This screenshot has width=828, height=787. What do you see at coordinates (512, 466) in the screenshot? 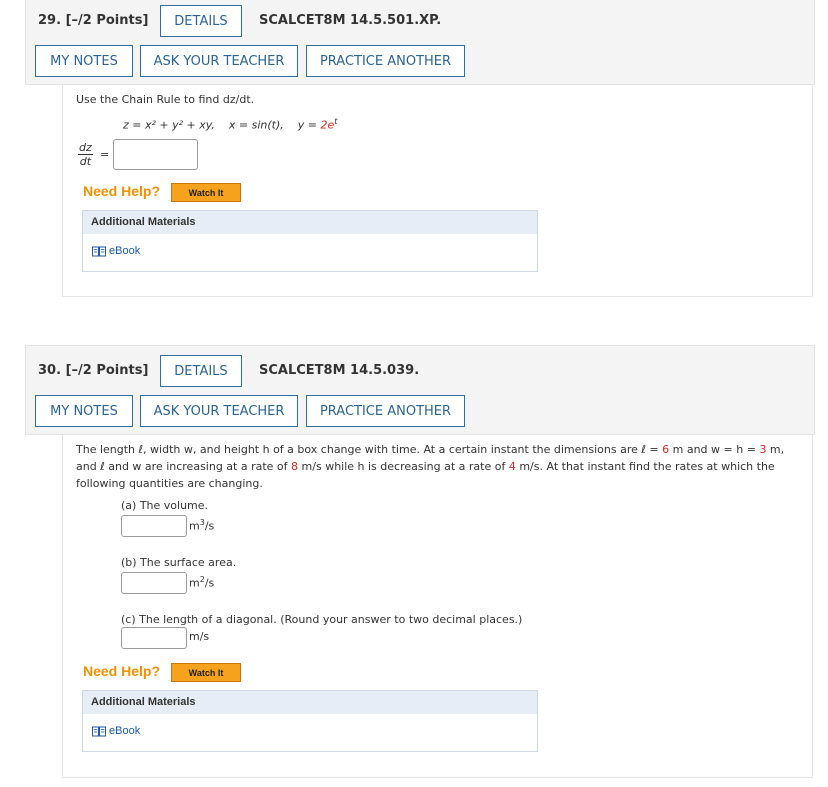
I see `given-decrease-rate: 4` at bounding box center [512, 466].